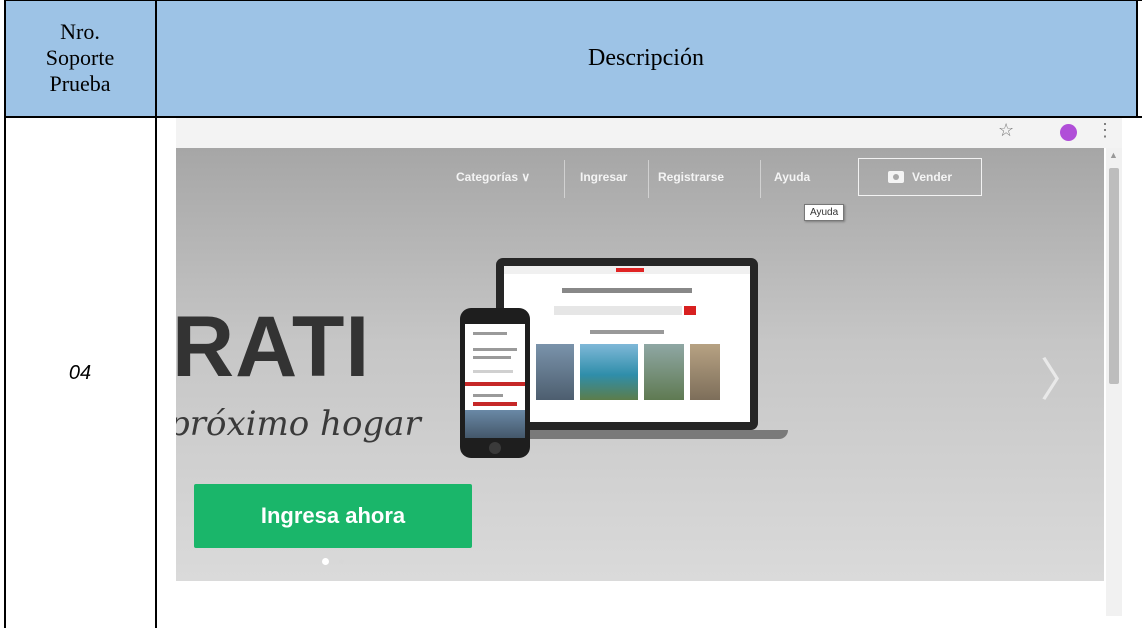 The height and width of the screenshot is (628, 1142). What do you see at coordinates (1114, 276) in the screenshot?
I see `scroll-thumb` at bounding box center [1114, 276].